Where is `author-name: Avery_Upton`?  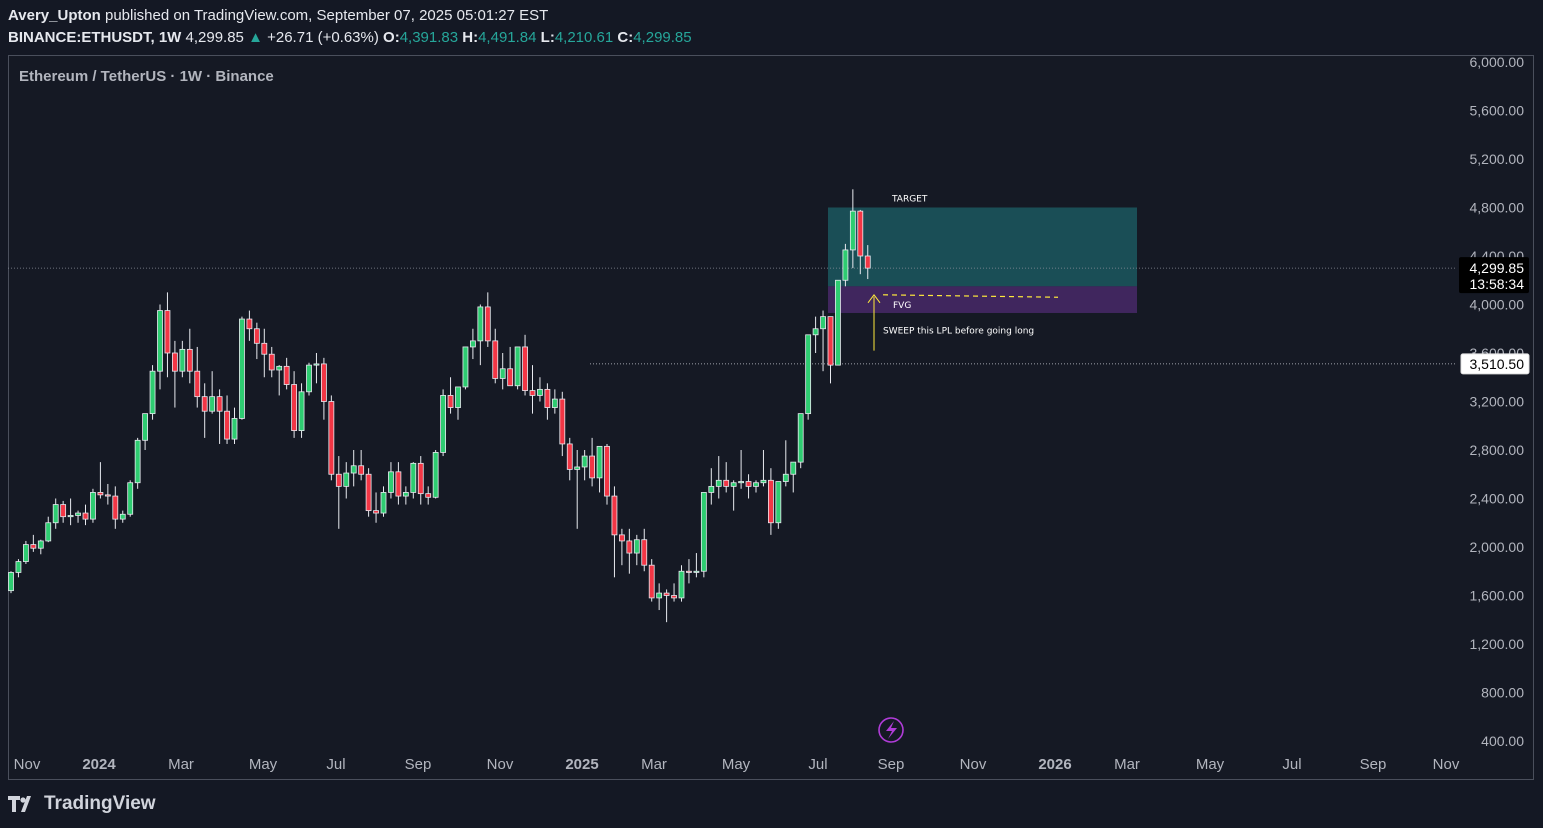 author-name: Avery_Upton is located at coordinates (54, 15).